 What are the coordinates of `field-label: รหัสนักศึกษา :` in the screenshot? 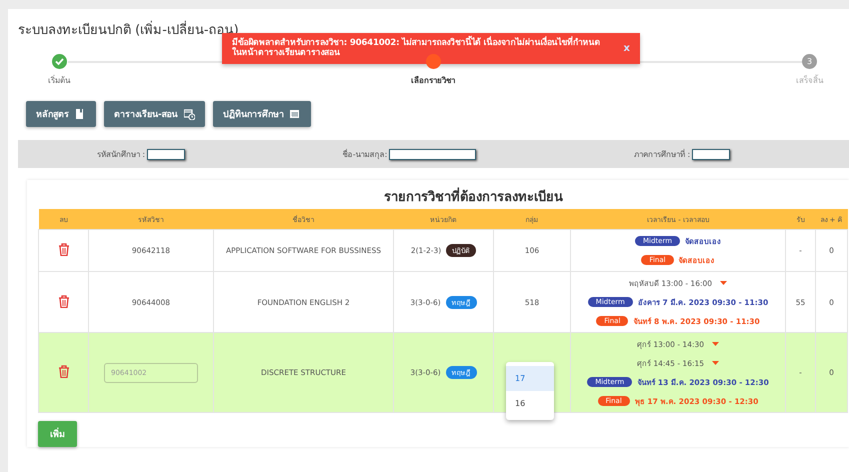 It's located at (121, 154).